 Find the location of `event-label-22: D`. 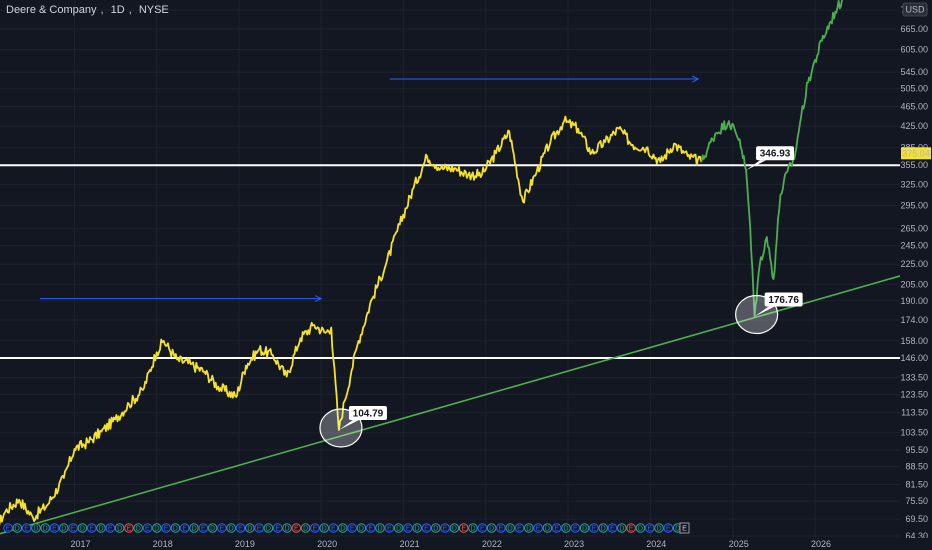

event-label-22: D is located at coordinates (212, 529).